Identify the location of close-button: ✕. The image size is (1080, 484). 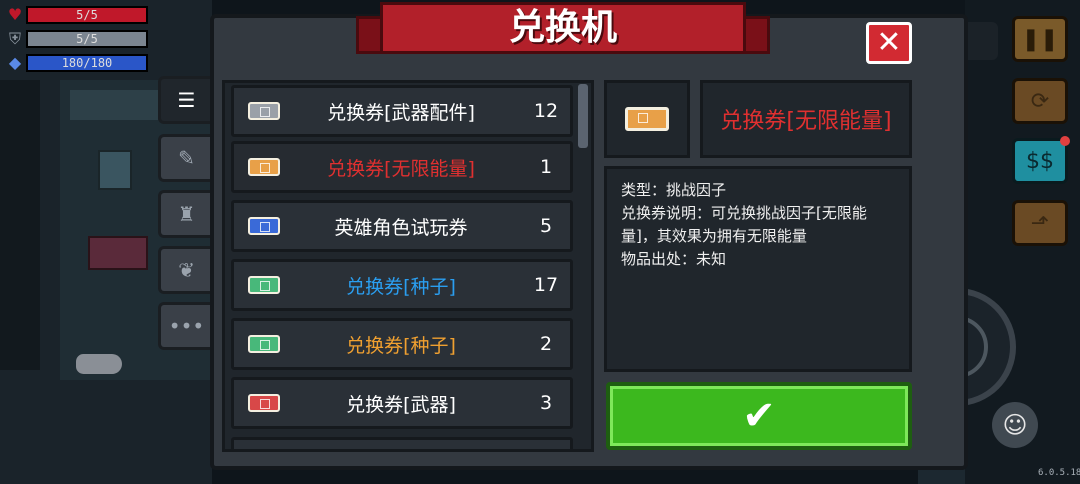
(889, 43).